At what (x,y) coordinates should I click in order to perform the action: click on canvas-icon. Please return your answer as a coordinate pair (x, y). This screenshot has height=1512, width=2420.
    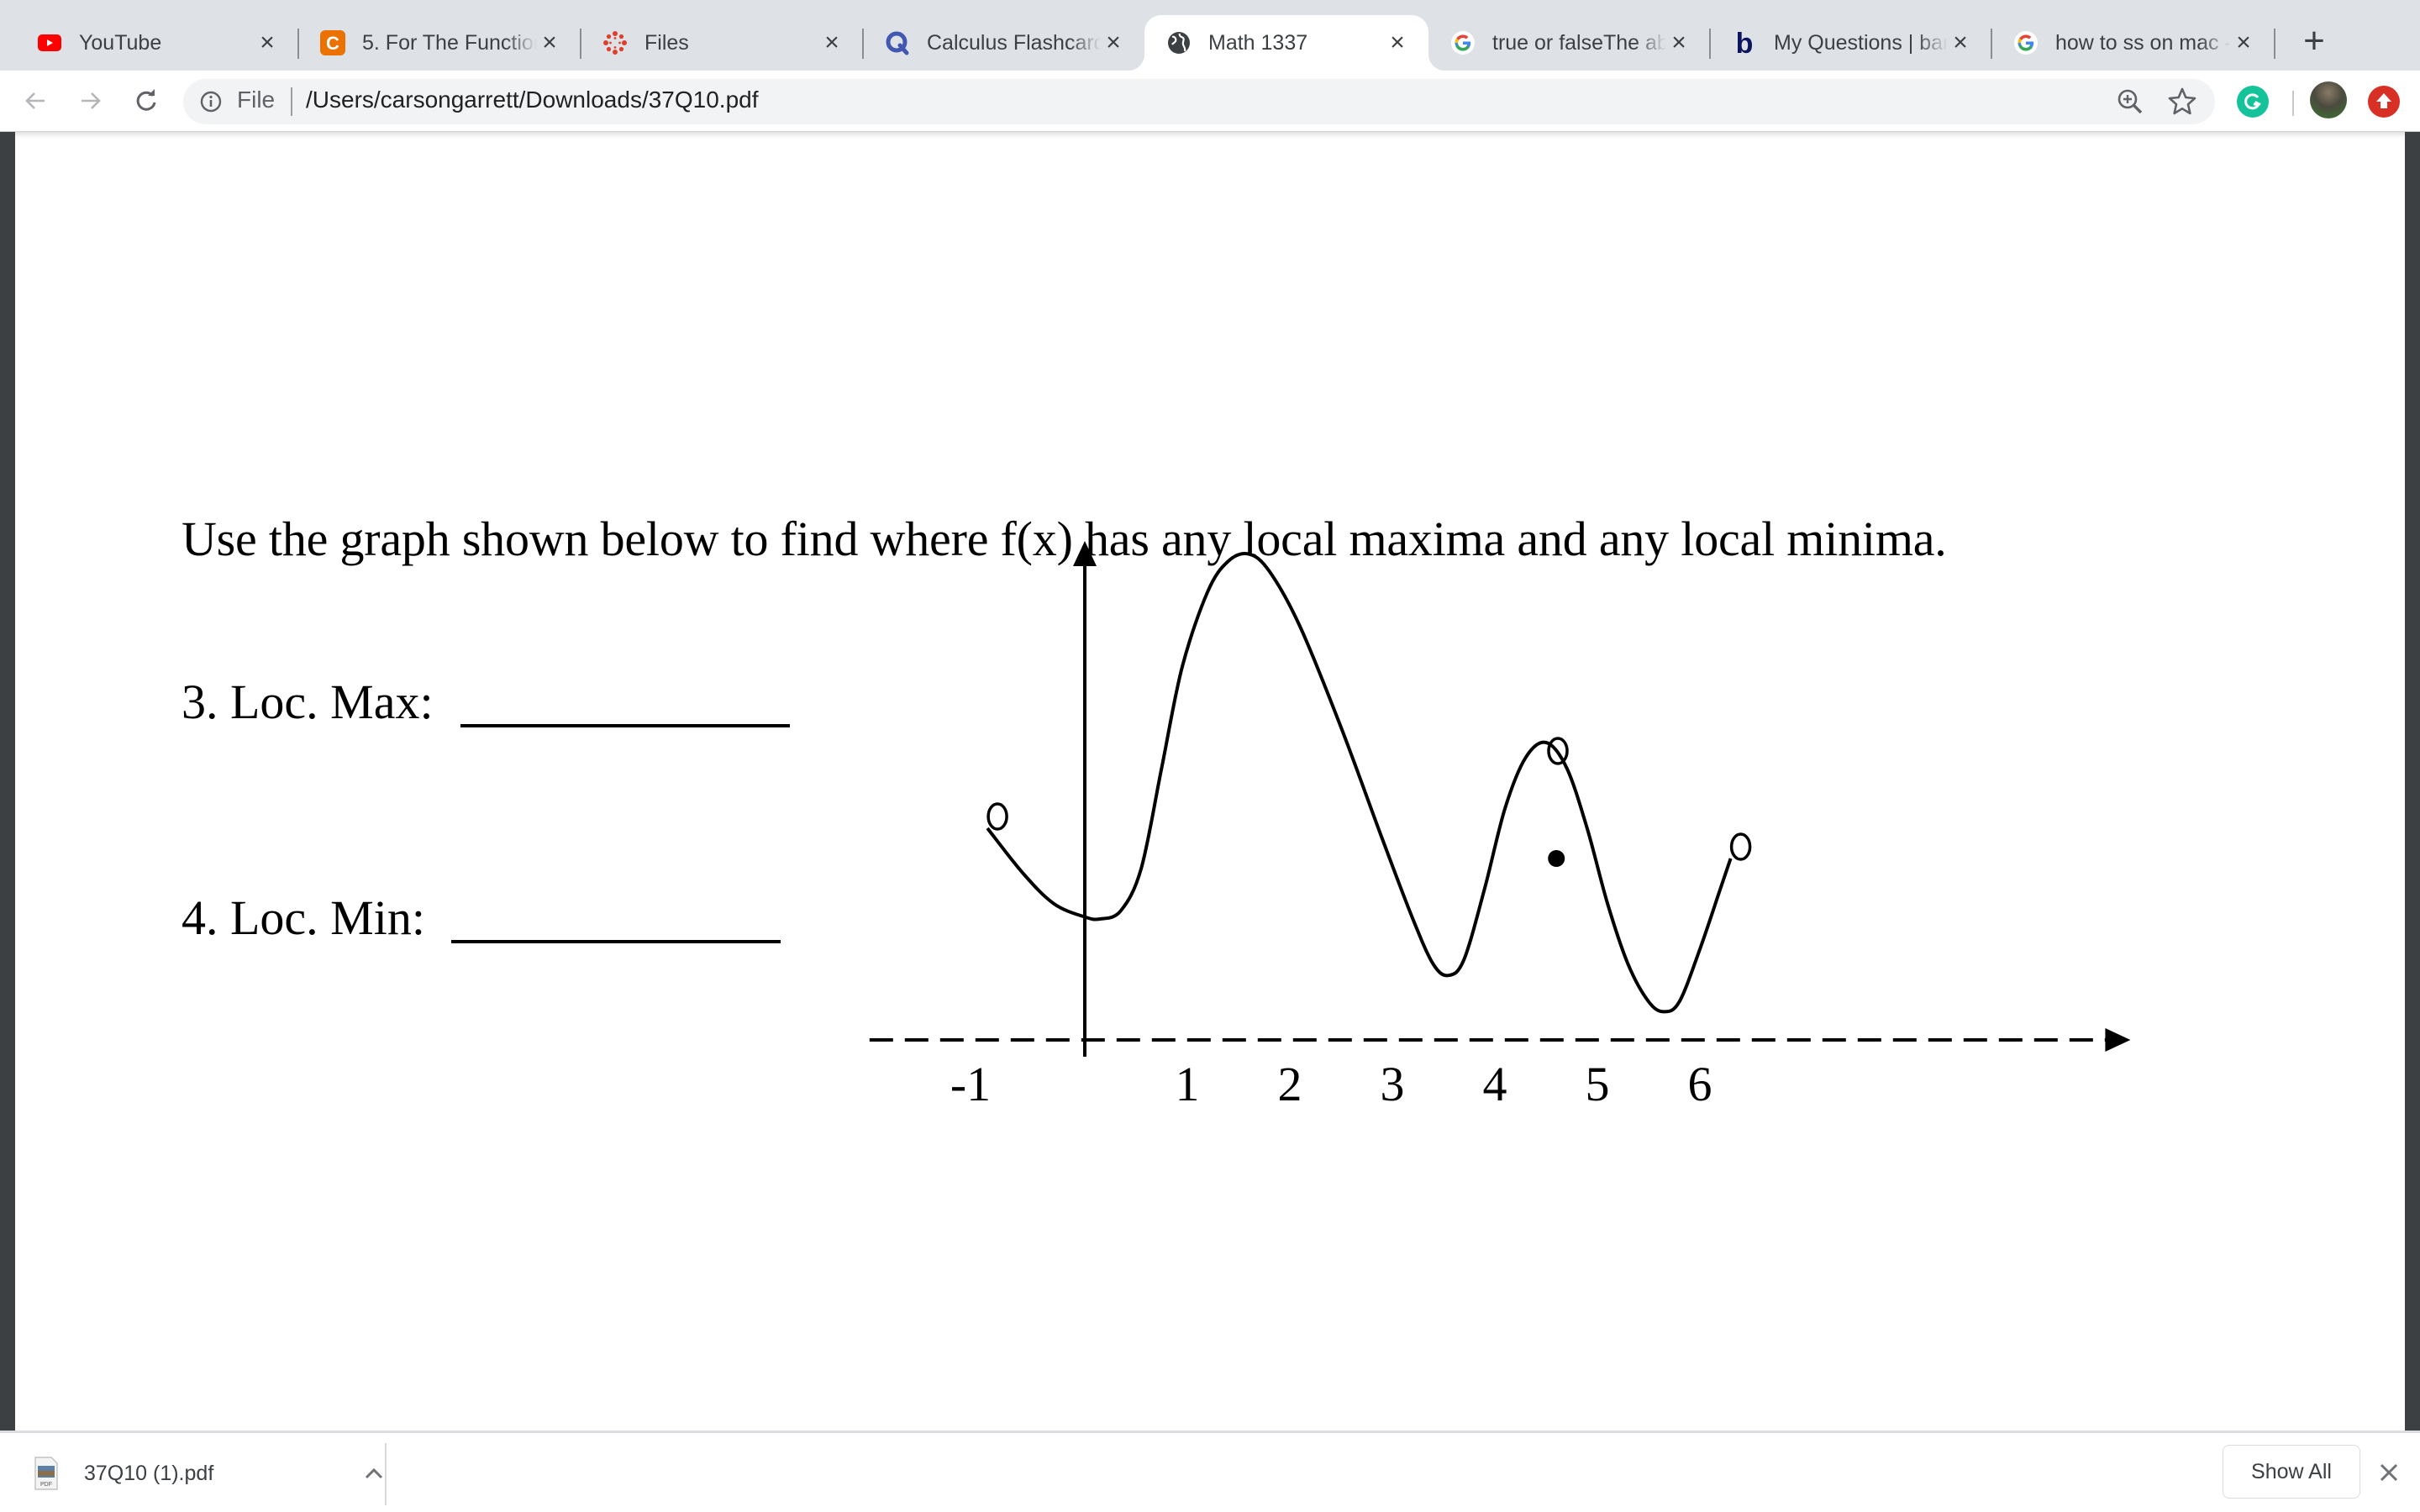
    Looking at the image, I should click on (615, 42).